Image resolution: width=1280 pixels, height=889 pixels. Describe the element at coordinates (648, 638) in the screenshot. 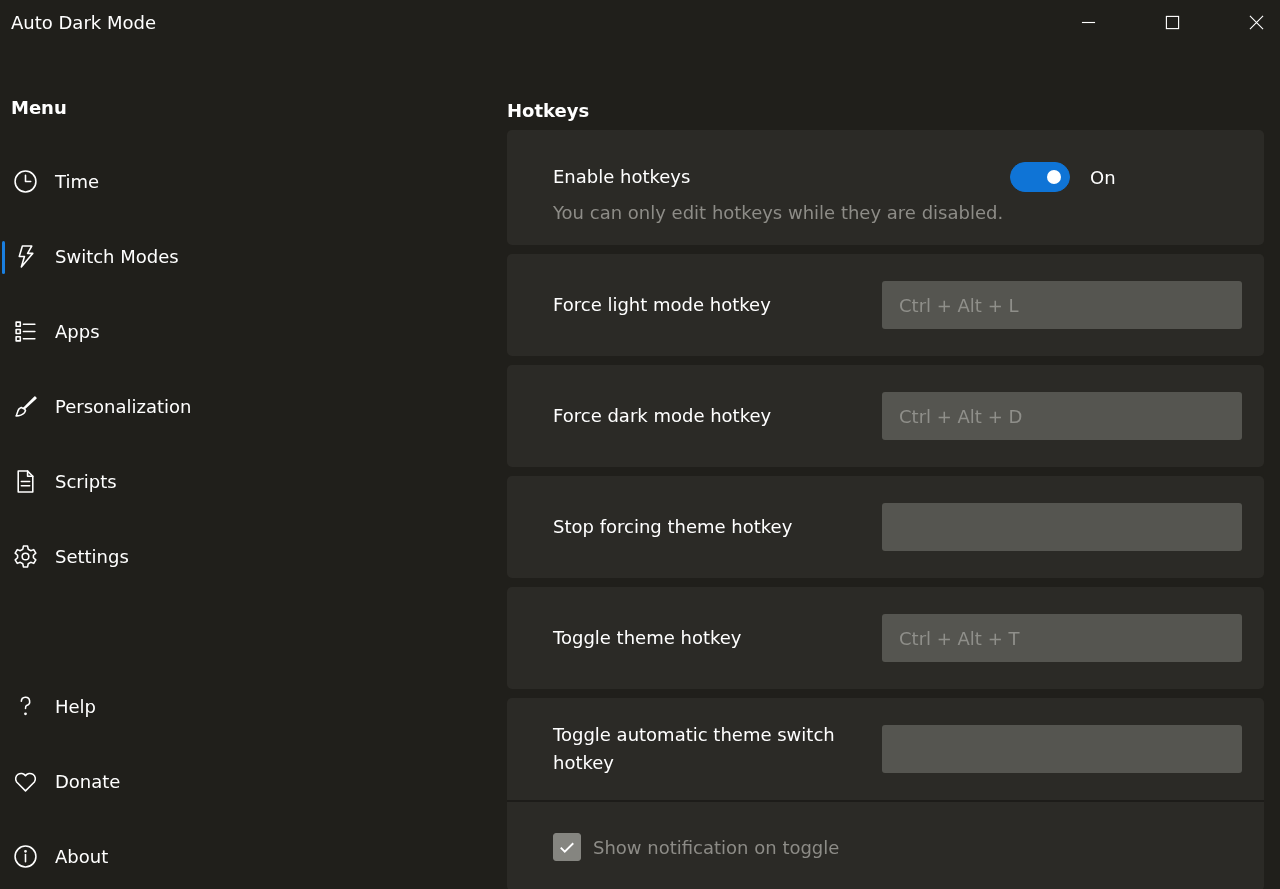

I see `setting-label: Toggle theme hotkey` at that location.